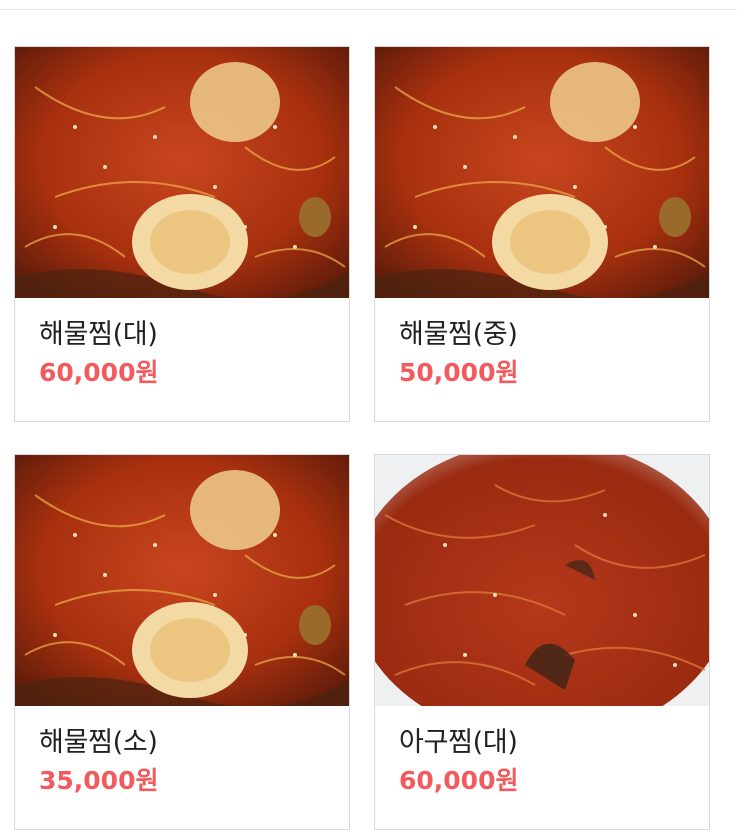  I want to click on menu-item-name: 아구찜(대), so click(458, 742).